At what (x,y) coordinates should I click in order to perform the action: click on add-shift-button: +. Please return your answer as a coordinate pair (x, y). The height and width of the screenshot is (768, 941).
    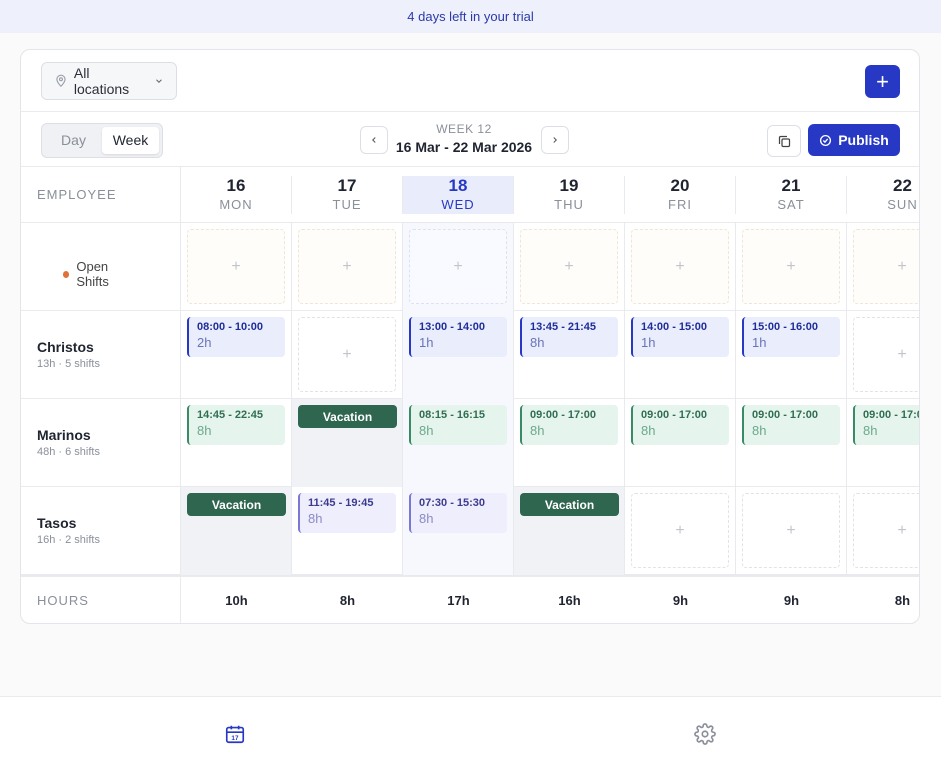
    Looking at the image, I should click on (882, 81).